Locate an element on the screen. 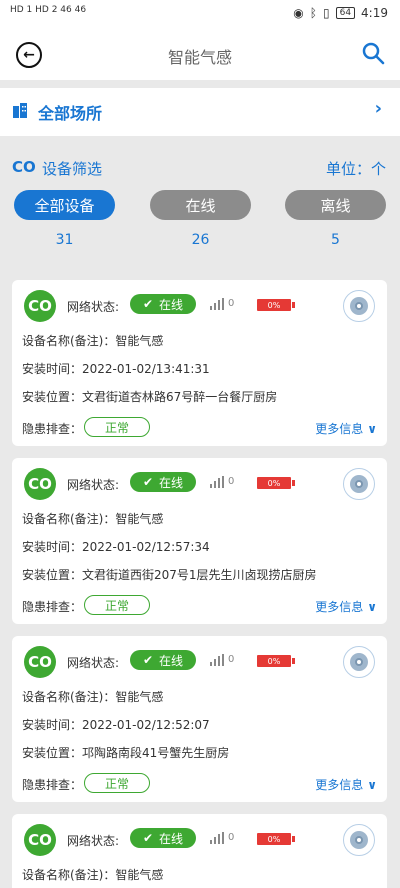  clock: 4:19 is located at coordinates (374, 13).